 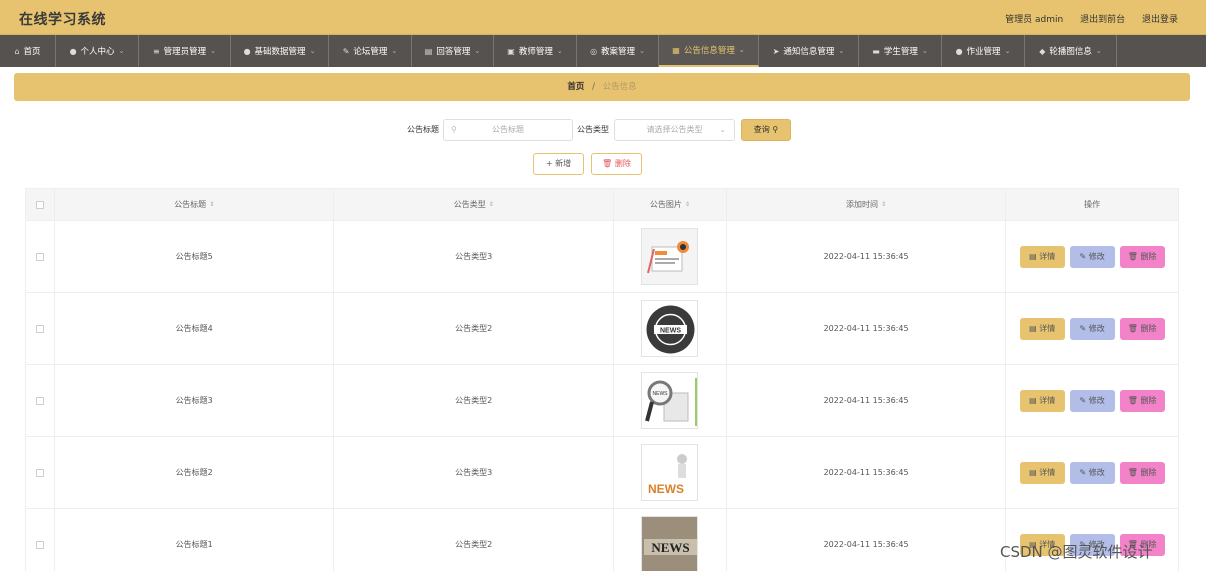 What do you see at coordinates (670, 328) in the screenshot?
I see `news-globe-image: NEWS` at bounding box center [670, 328].